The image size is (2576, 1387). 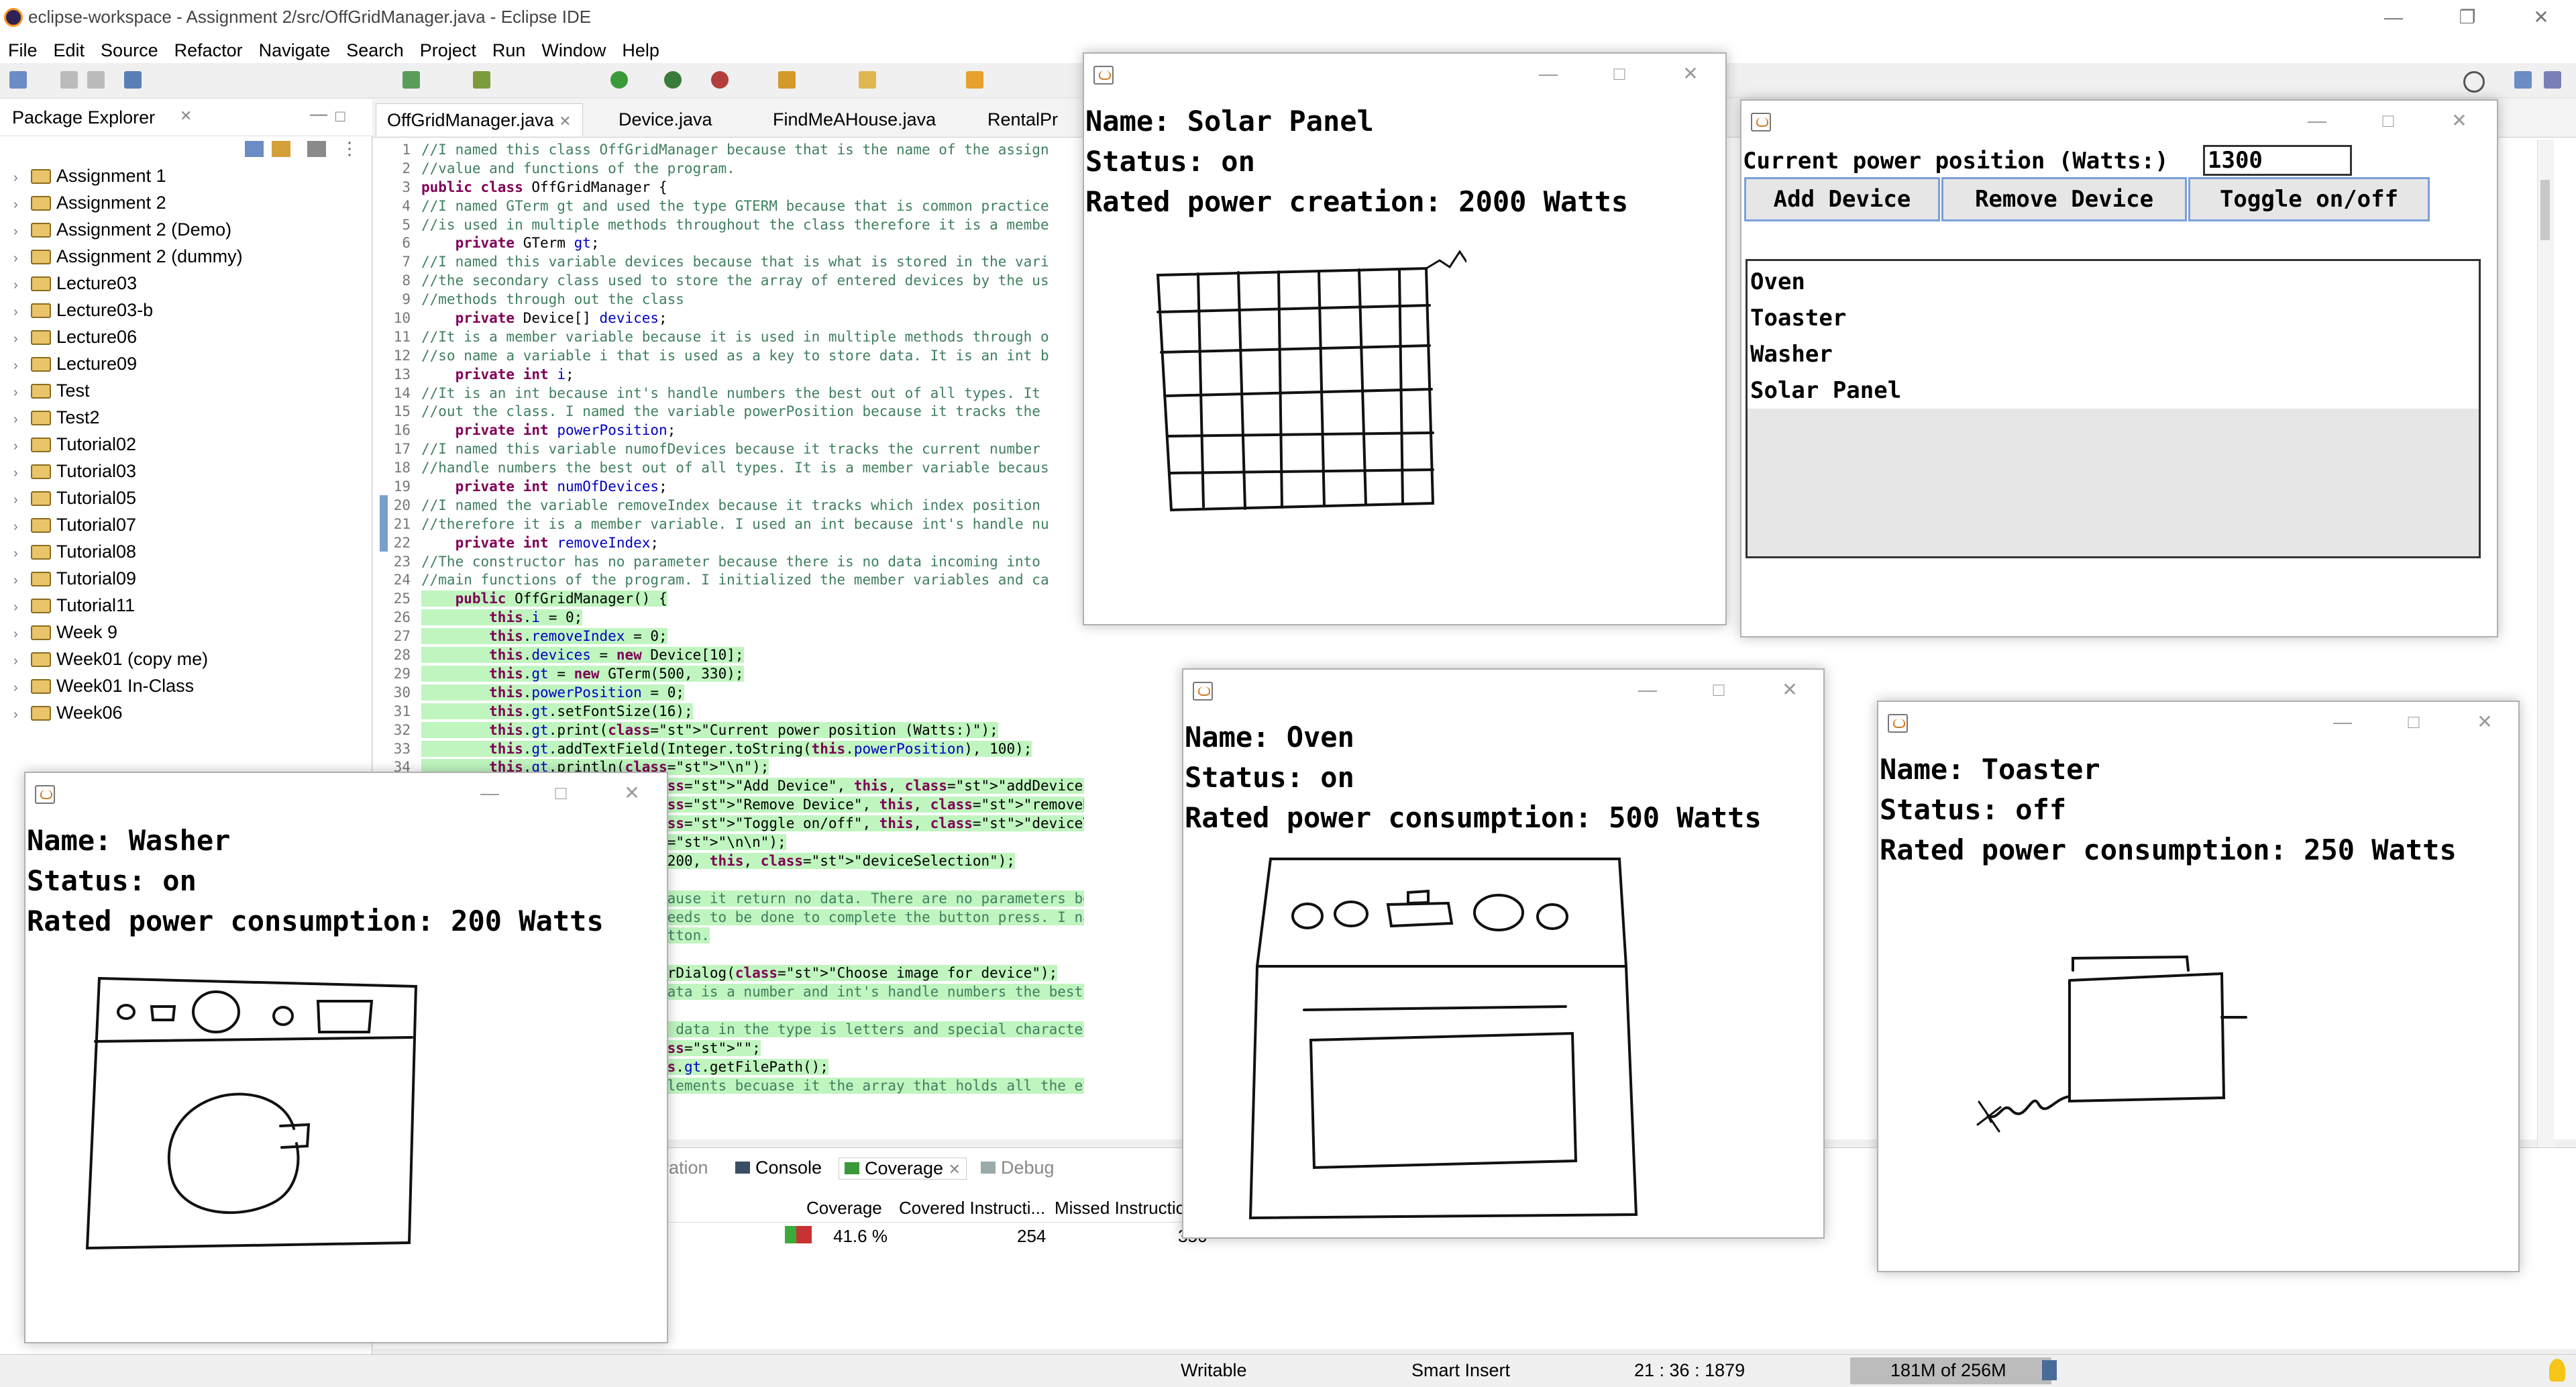 I want to click on menu-window: Window, so click(x=573, y=50).